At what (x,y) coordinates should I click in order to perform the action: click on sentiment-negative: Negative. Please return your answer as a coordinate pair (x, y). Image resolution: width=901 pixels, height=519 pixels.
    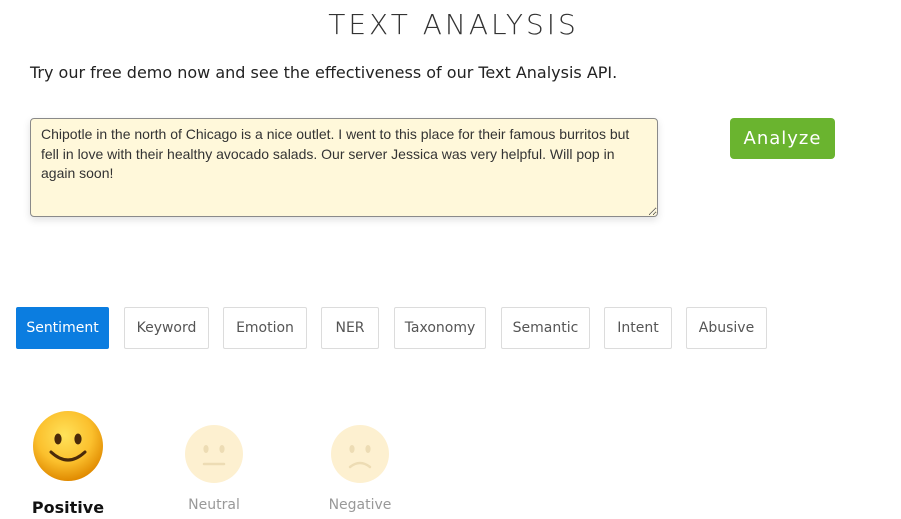
    Looking at the image, I should click on (360, 468).